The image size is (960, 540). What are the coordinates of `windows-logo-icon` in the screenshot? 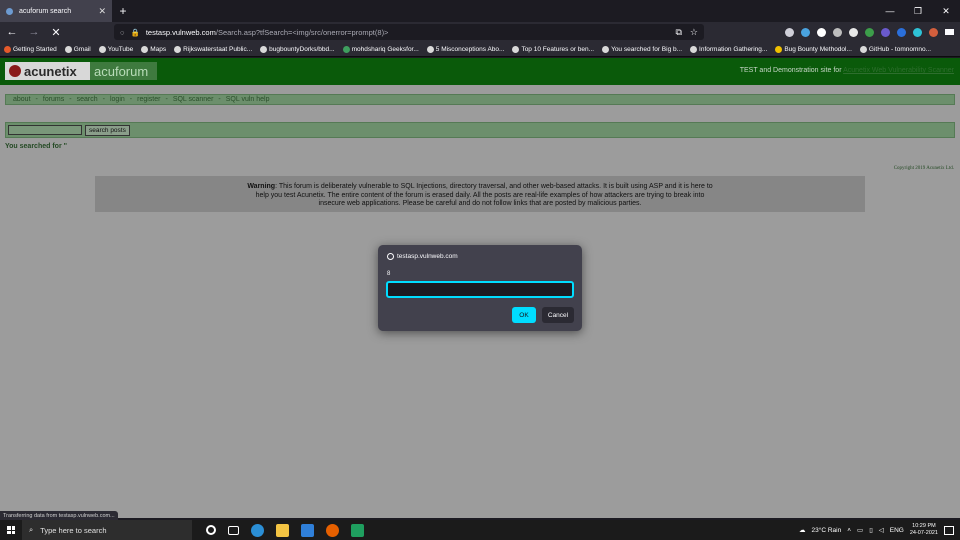 It's located at (11, 530).